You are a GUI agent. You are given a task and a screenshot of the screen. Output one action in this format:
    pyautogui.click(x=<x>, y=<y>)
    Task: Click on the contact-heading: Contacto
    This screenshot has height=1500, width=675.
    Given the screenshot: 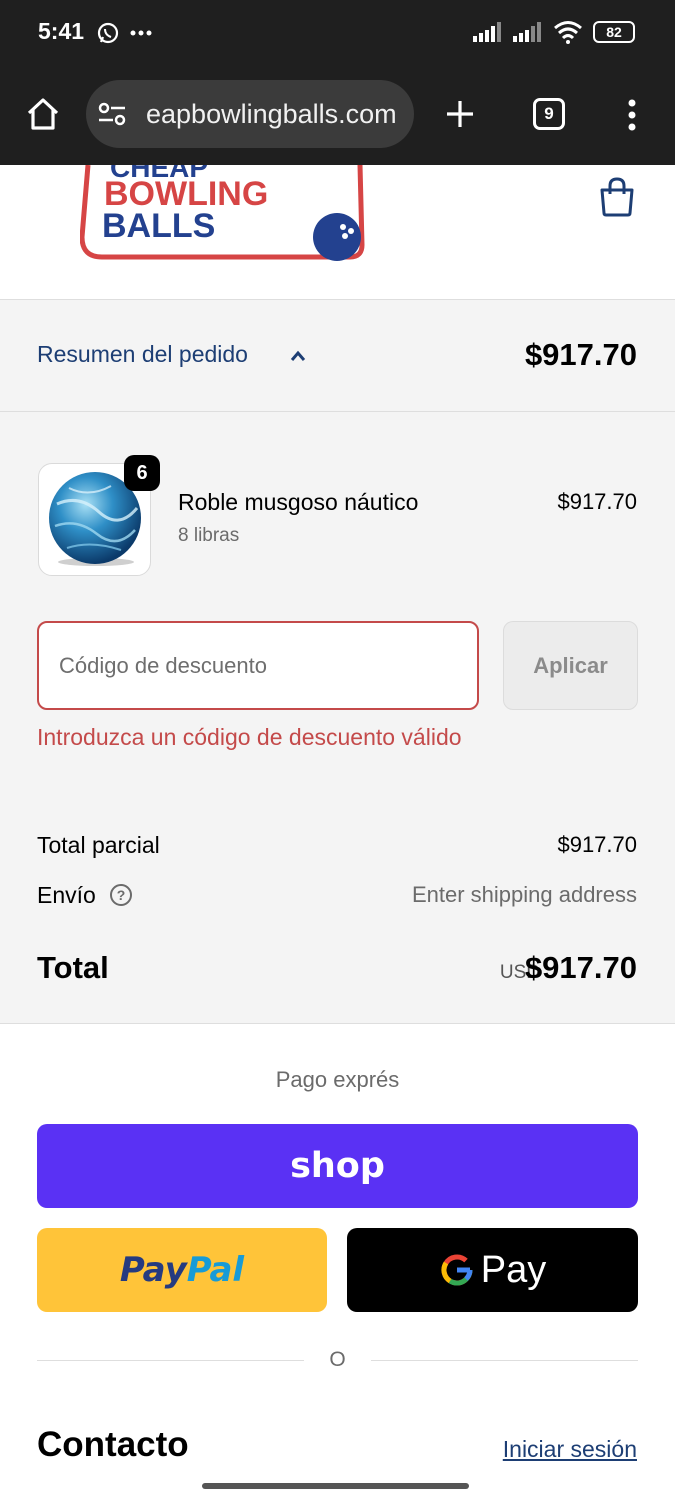 What is the action you would take?
    pyautogui.click(x=113, y=1444)
    